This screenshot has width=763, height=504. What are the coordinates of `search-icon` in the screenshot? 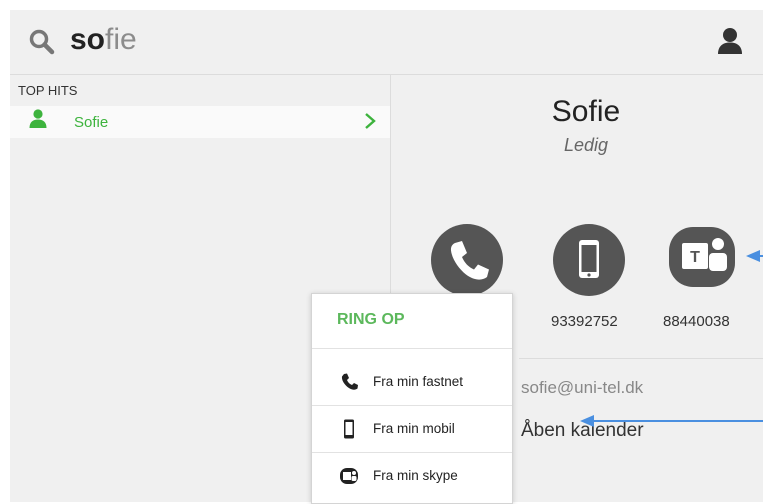 It's located at (42, 42).